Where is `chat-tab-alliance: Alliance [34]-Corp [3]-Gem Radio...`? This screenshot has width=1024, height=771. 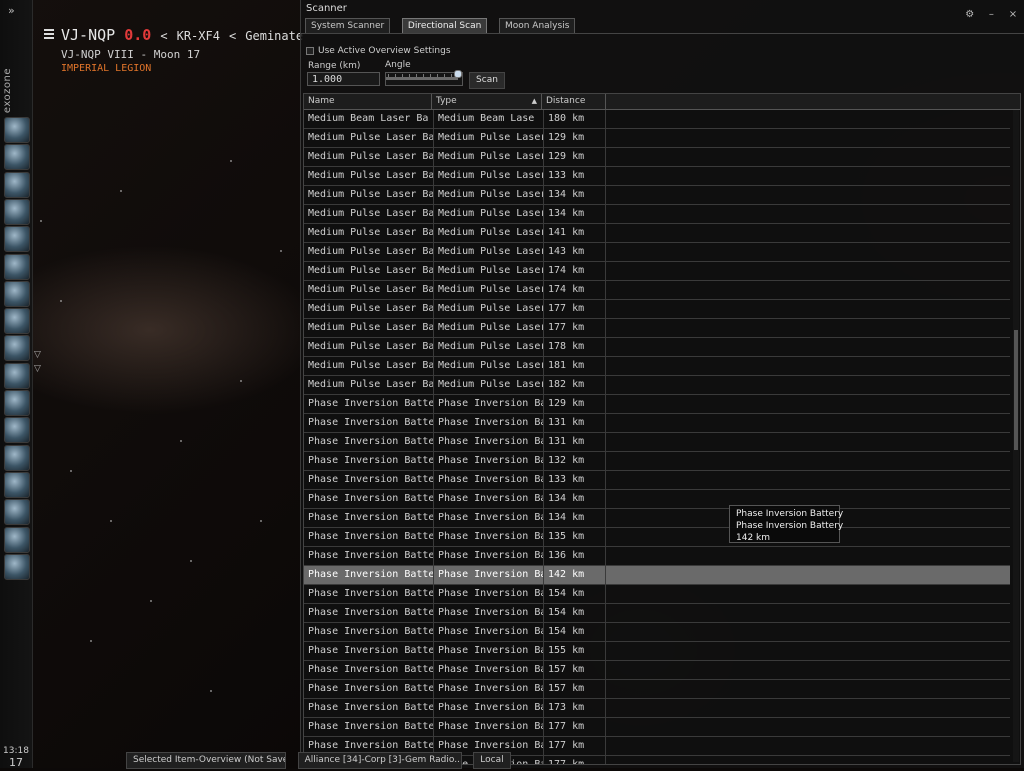 chat-tab-alliance: Alliance [34]-Corp [3]-Gem Radio... is located at coordinates (379, 760).